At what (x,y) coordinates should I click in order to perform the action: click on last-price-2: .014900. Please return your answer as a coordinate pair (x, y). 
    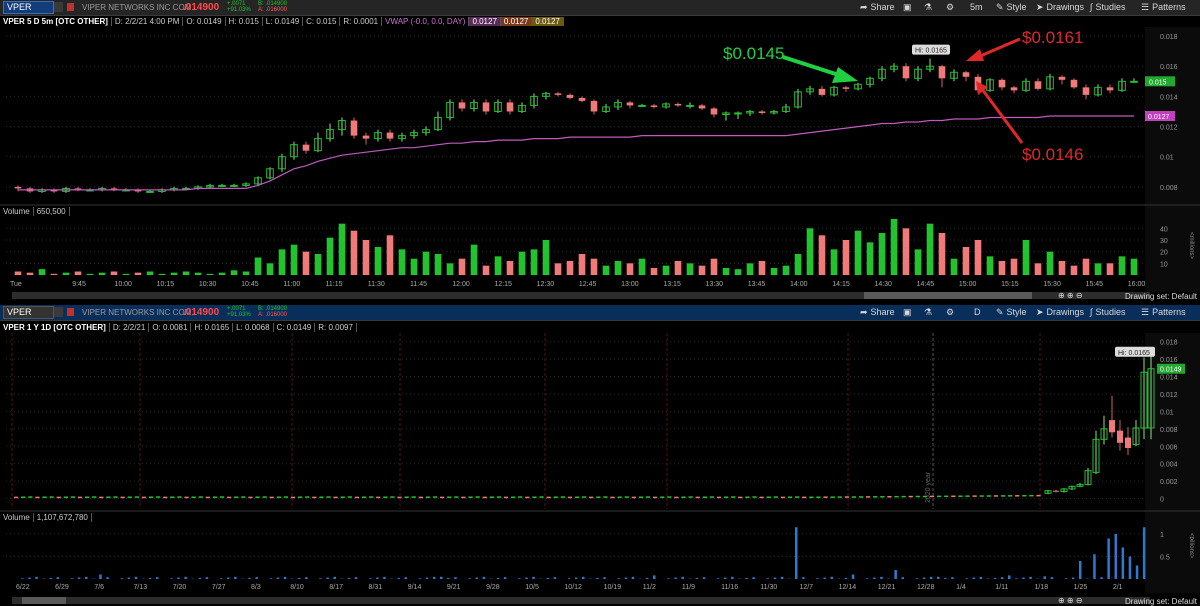
    Looking at the image, I should click on (201, 312).